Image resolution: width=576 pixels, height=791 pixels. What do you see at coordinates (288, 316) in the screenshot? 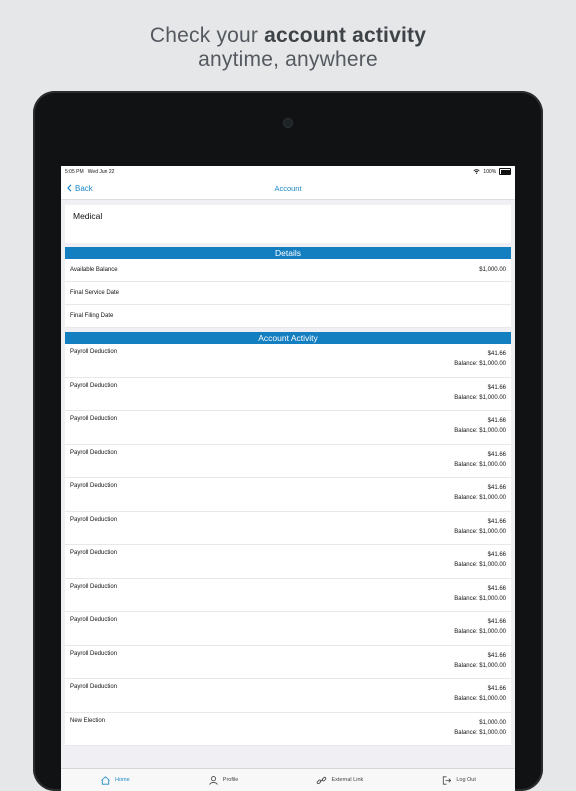
I see `detail-row: Final Filing Date` at bounding box center [288, 316].